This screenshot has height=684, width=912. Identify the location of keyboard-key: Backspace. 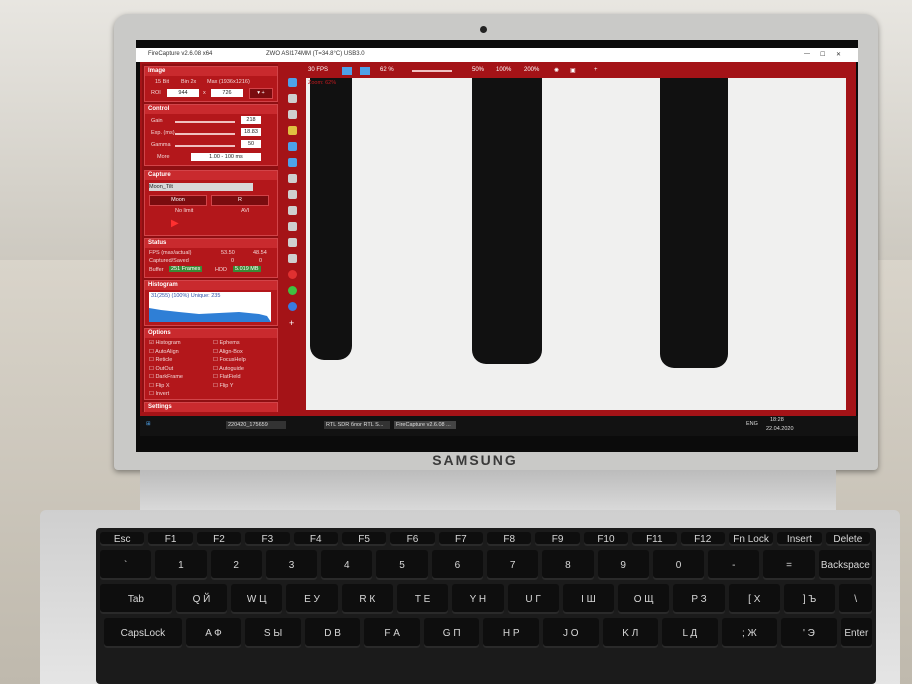
(845, 565).